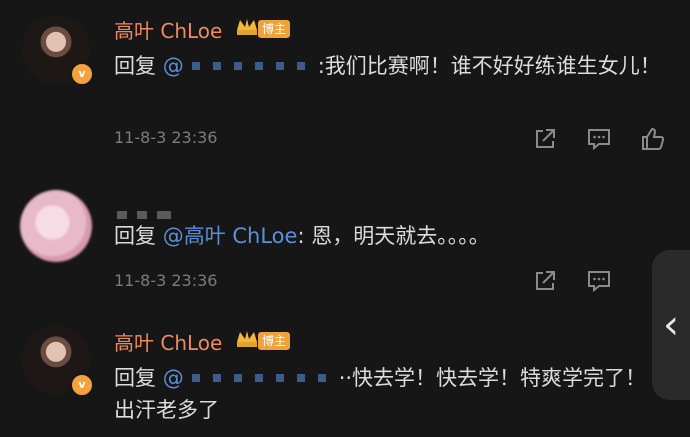  I want to click on comment-text: 回复 @:我们比赛啊！谁不好好练谁生女儿！, so click(387, 66).